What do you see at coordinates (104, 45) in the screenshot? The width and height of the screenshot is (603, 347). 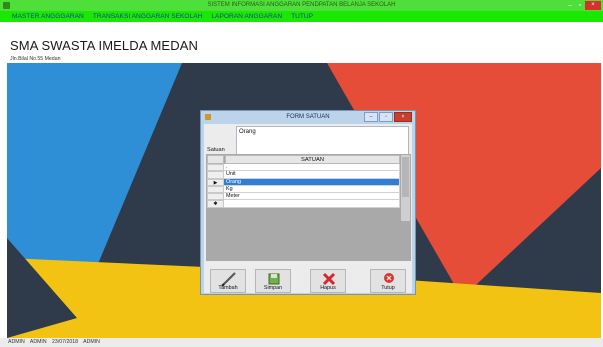 I see `school-name: SMA SWASTA IMELDA MEDAN` at bounding box center [104, 45].